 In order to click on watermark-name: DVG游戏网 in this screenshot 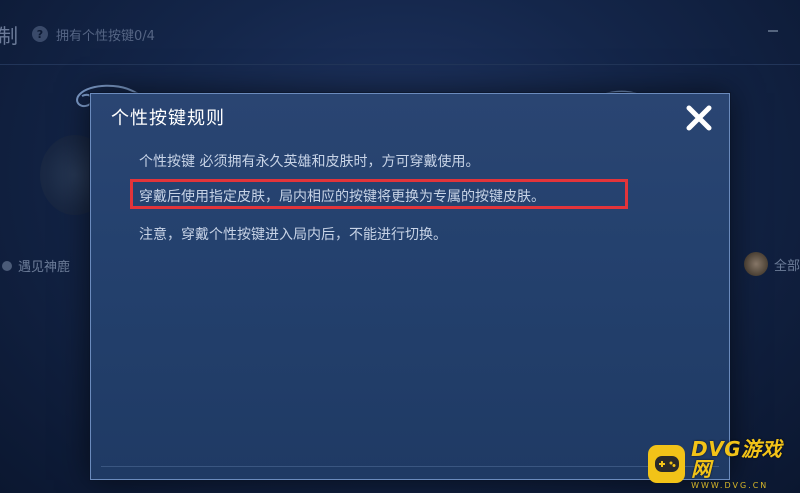, I will do `click(737, 458)`.